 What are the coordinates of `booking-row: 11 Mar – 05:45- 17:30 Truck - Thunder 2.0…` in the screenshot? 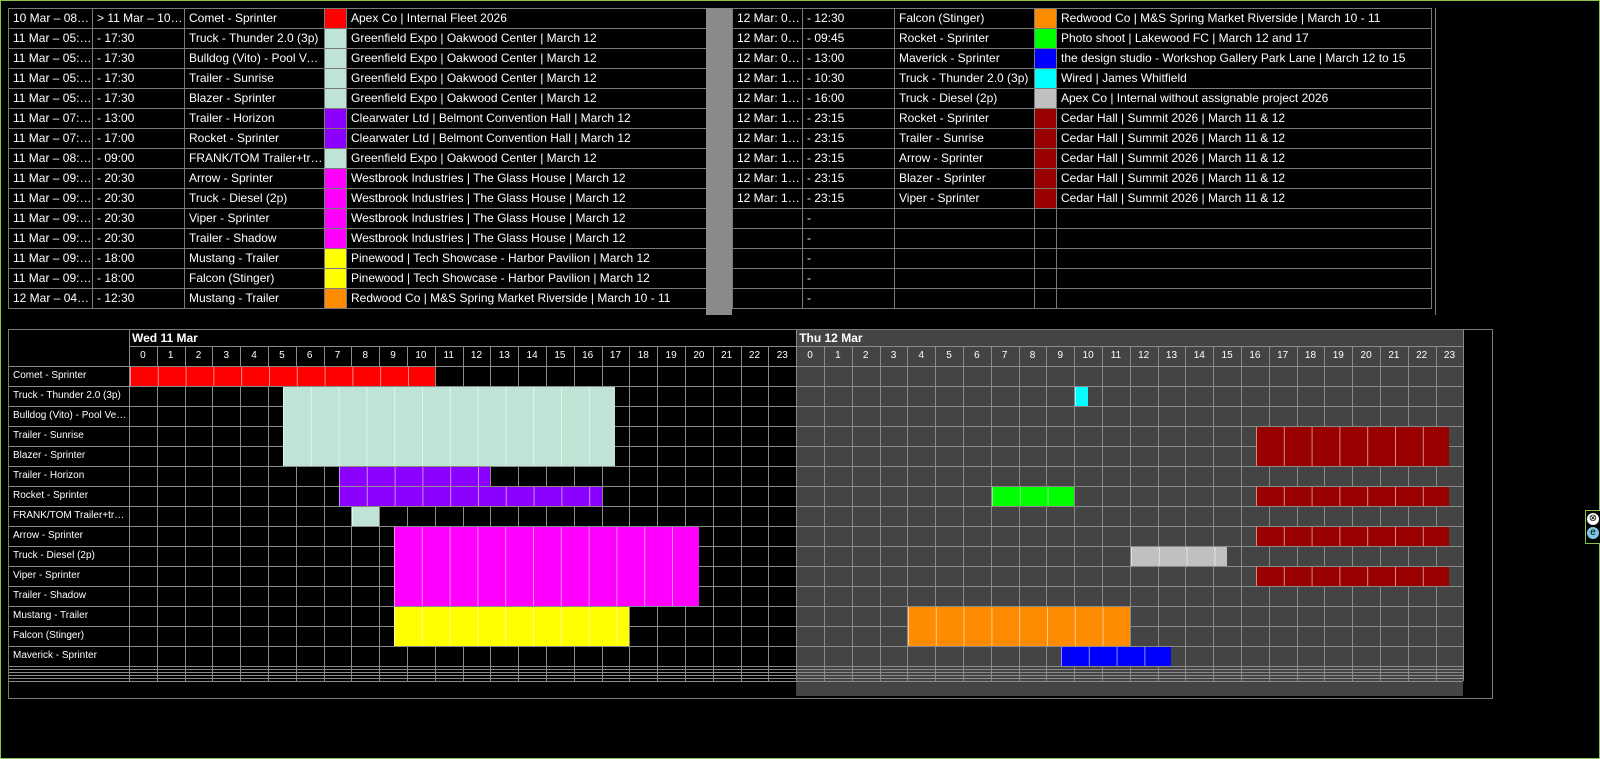 It's located at (357, 38).